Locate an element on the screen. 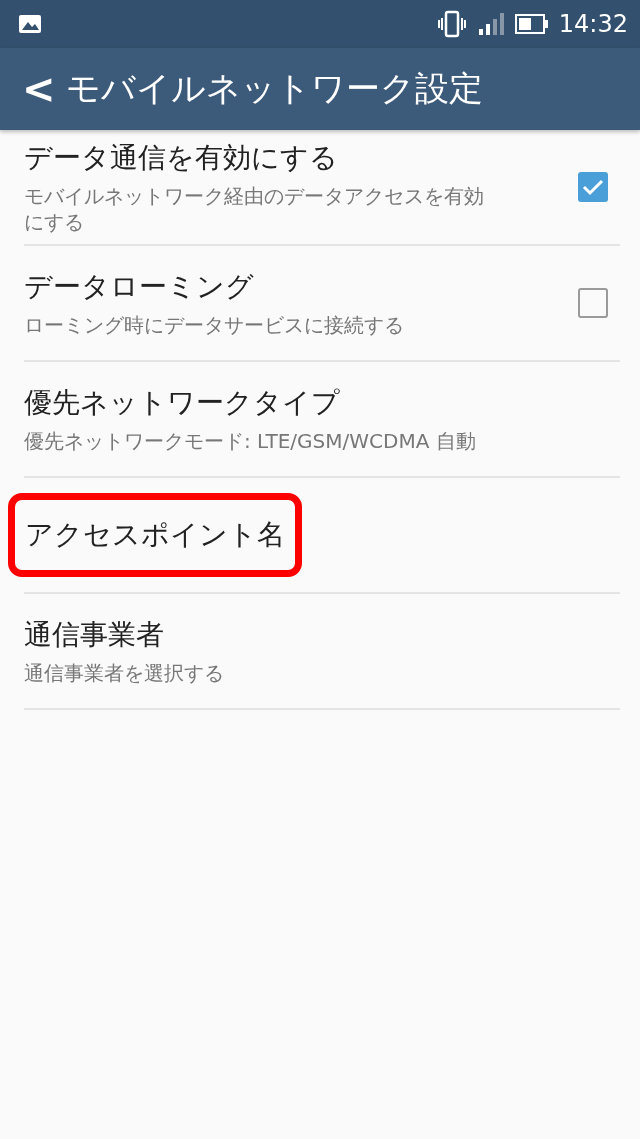 This screenshot has height=1139, width=640. back-button: < is located at coordinates (39, 89).